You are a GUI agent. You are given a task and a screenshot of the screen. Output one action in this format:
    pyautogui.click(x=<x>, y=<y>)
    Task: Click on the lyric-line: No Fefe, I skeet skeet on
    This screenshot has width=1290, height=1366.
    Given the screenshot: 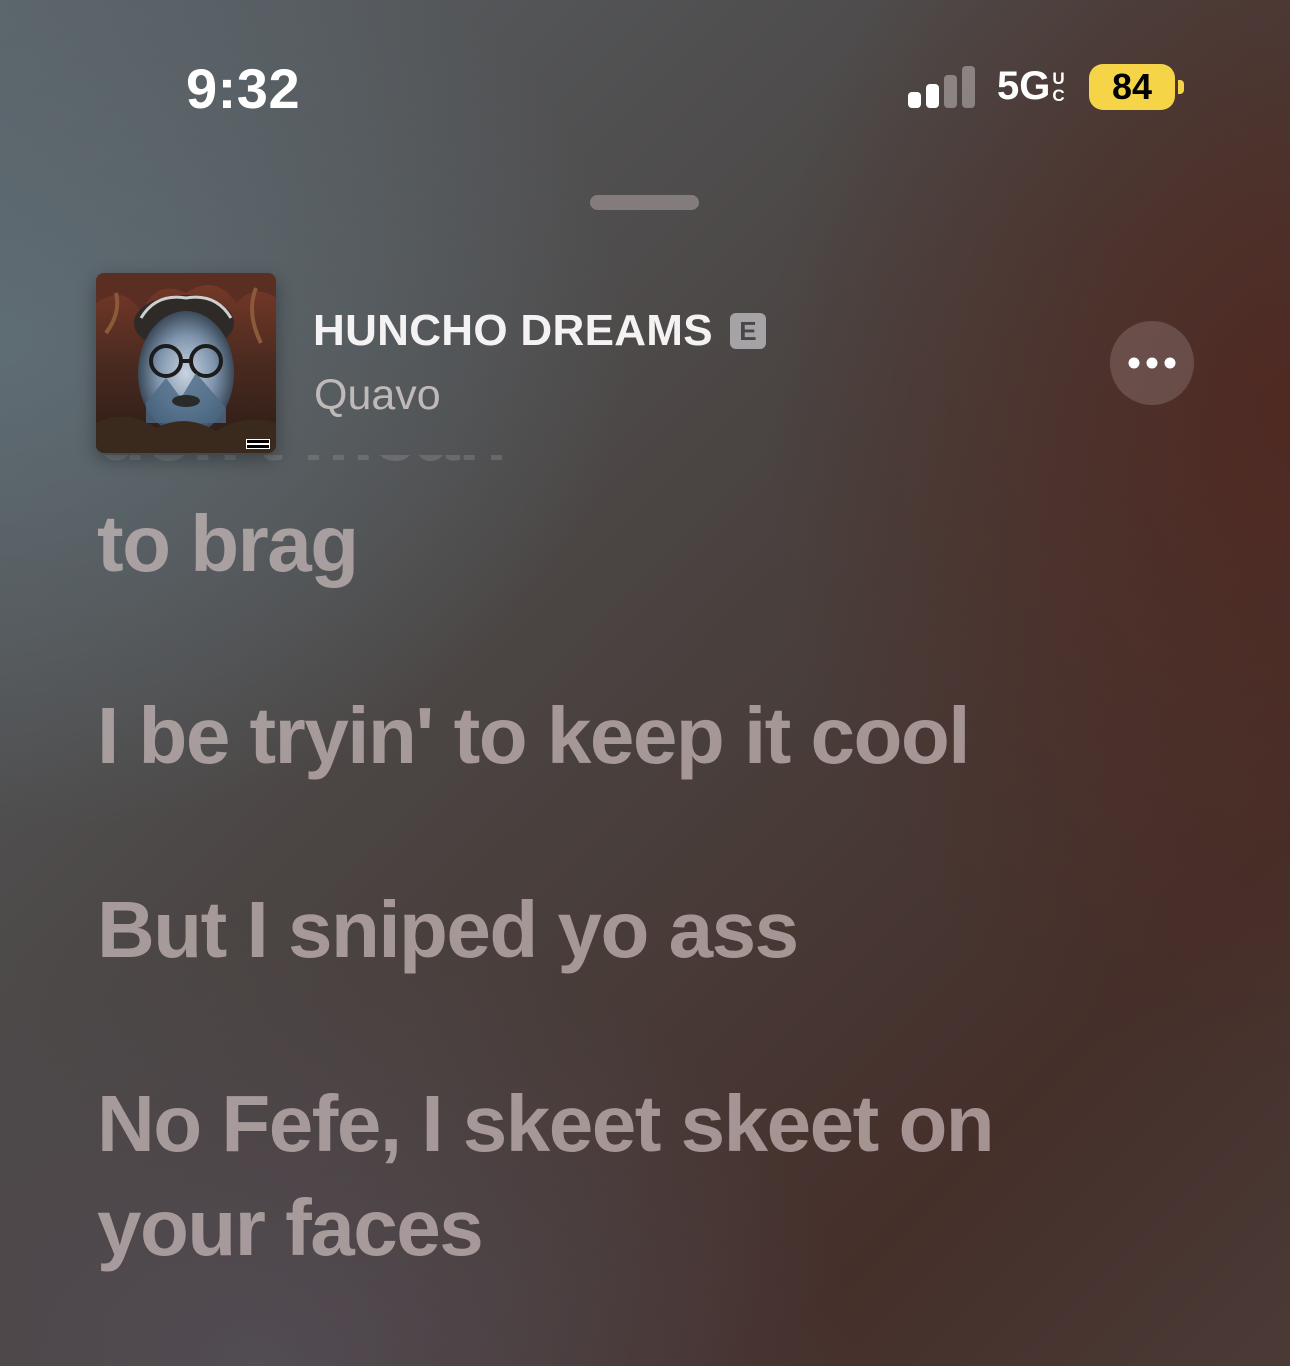 What is the action you would take?
    pyautogui.click(x=667, y=1124)
    